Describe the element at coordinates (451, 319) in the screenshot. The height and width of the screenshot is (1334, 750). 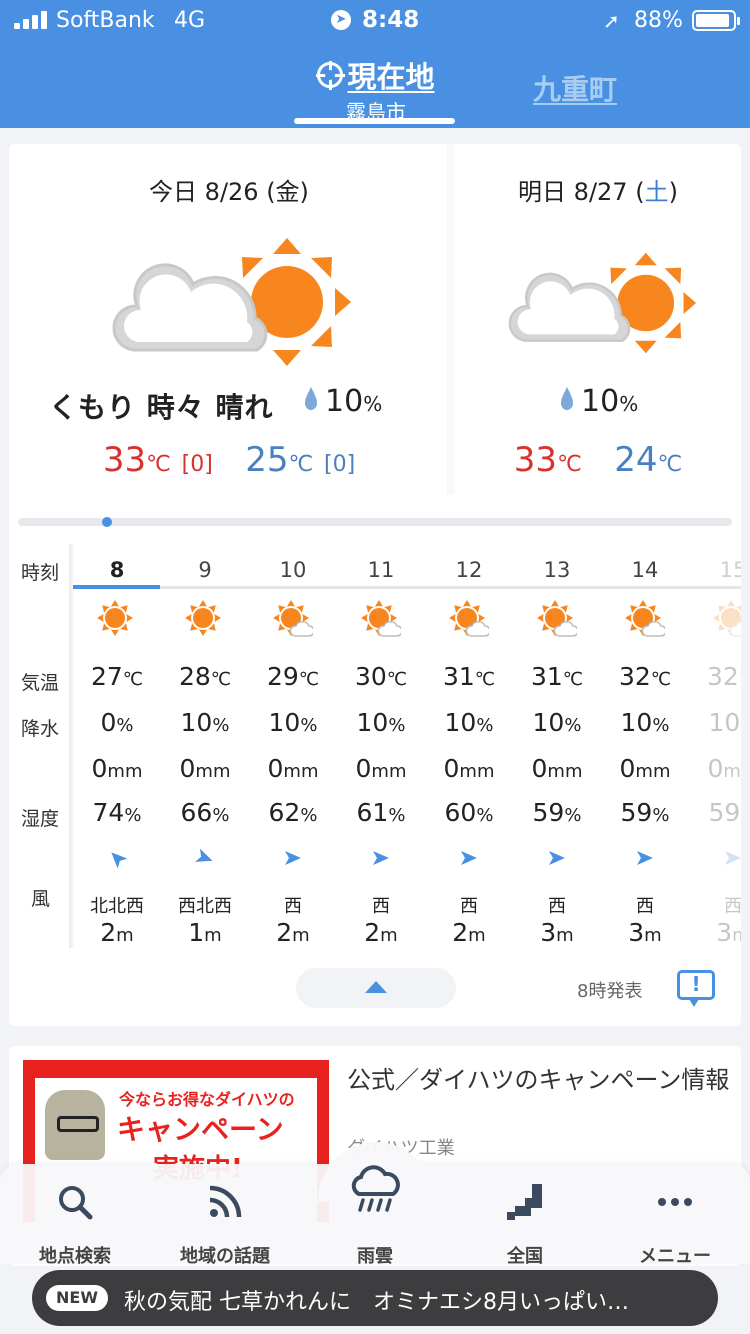
I see `day-divider` at that location.